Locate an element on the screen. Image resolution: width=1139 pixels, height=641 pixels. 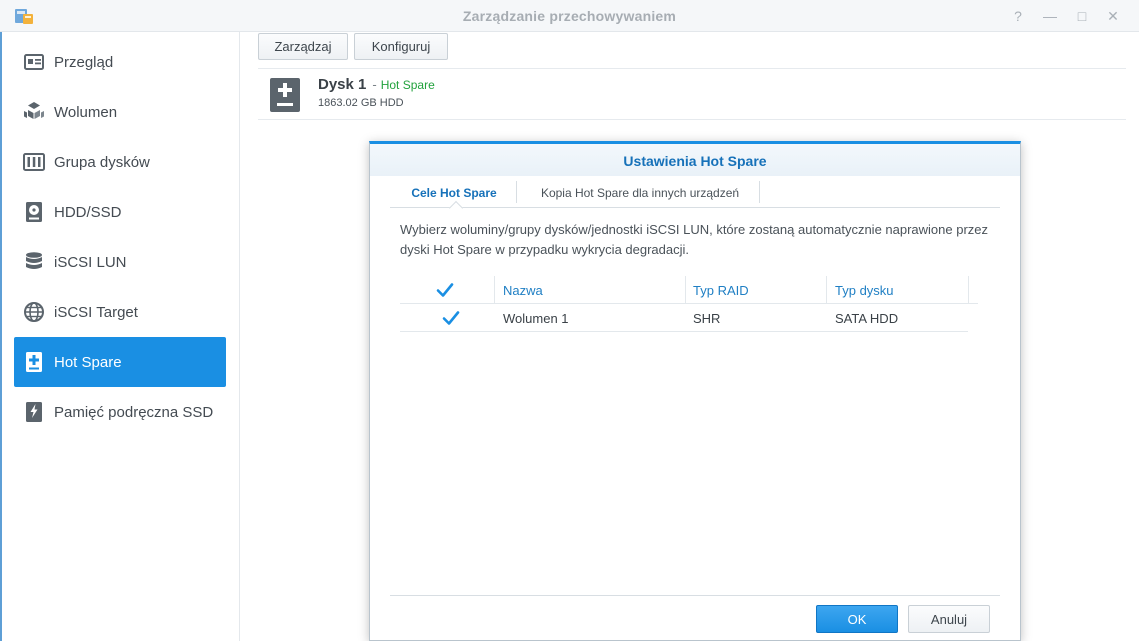
sidebar-item-hot-spare: Hot Spare is located at coordinates (120, 362).